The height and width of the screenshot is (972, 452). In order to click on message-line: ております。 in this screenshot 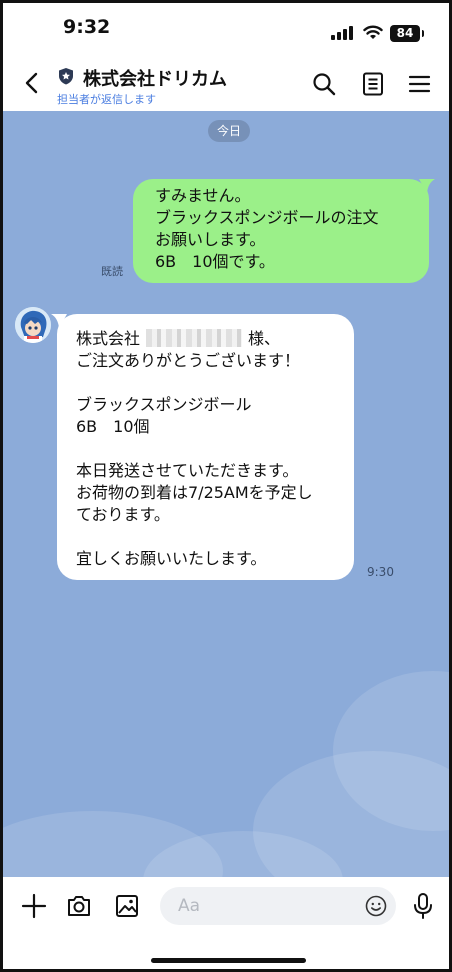, I will do `click(123, 514)`.